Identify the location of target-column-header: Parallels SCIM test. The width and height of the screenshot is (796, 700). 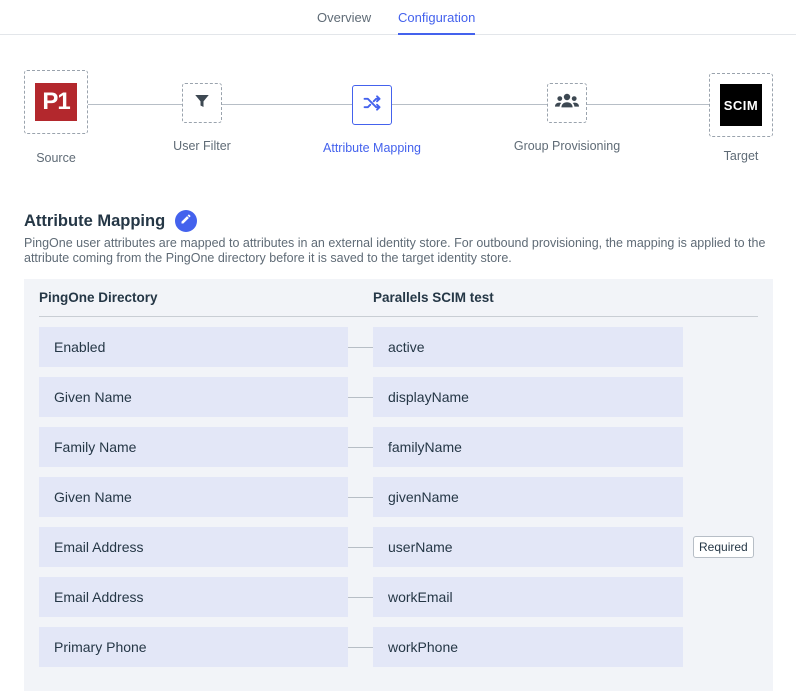
(433, 297).